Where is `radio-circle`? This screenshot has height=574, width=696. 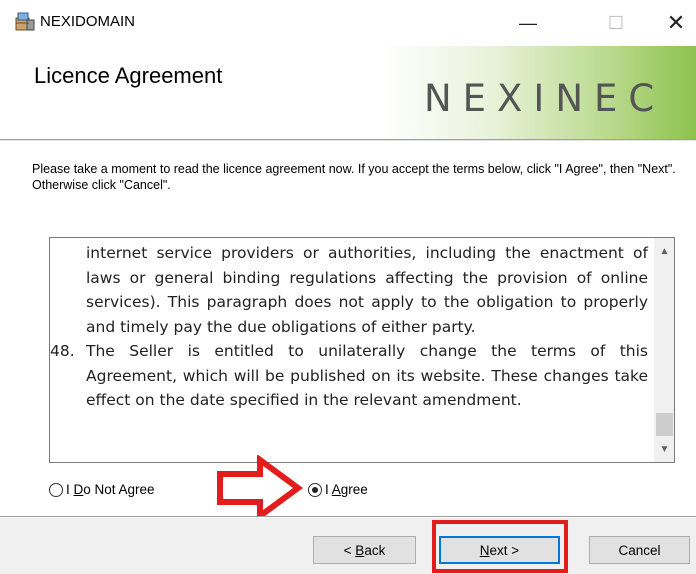
radio-circle is located at coordinates (56, 489).